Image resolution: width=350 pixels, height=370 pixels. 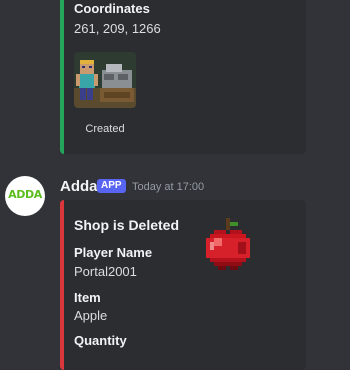 What do you see at coordinates (111, 186) in the screenshot?
I see `app-badge: APP` at bounding box center [111, 186].